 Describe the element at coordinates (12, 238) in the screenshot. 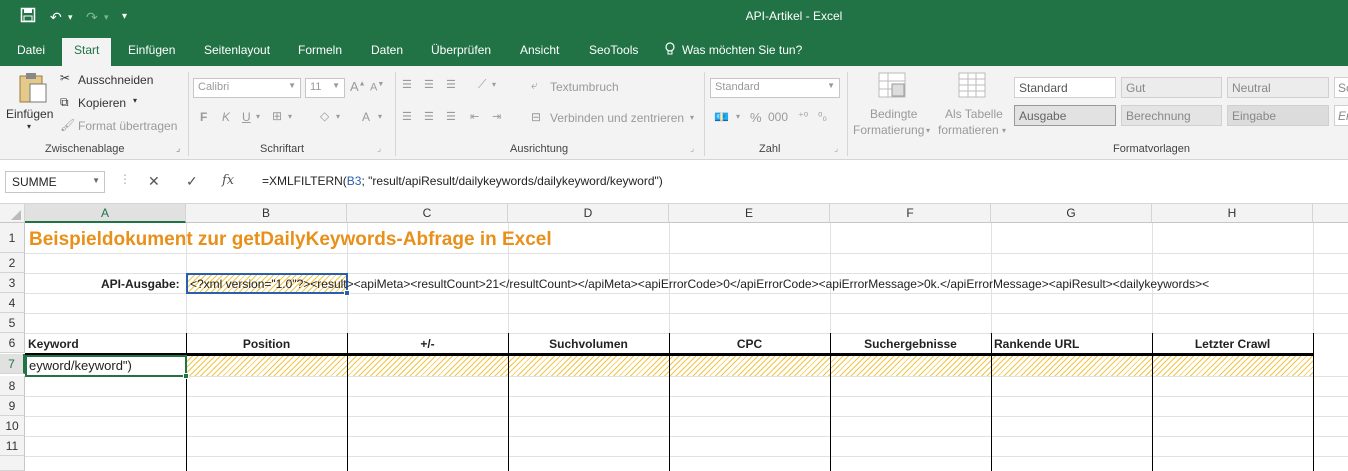

I see `row-header-1: 1` at that location.